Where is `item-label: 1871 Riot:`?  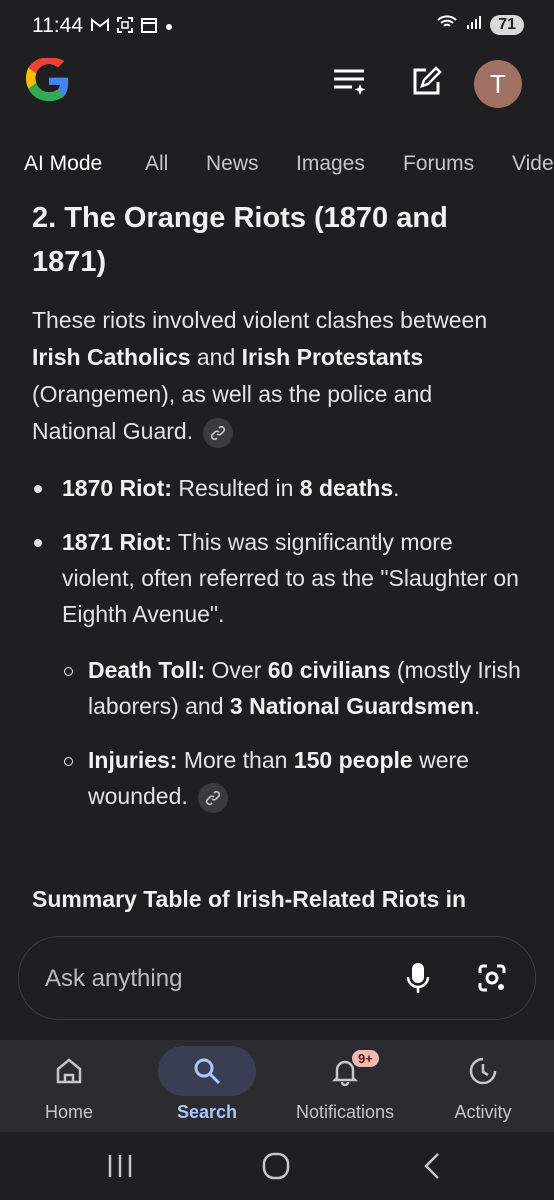 item-label: 1871 Riot: is located at coordinates (117, 542).